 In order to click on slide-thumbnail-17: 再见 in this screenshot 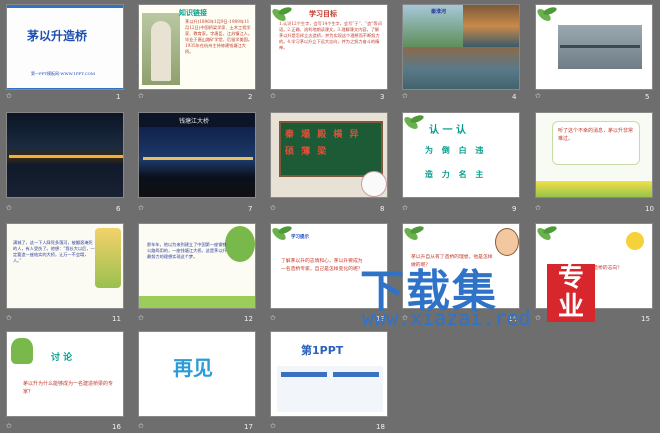, I will do `click(197, 374)`.